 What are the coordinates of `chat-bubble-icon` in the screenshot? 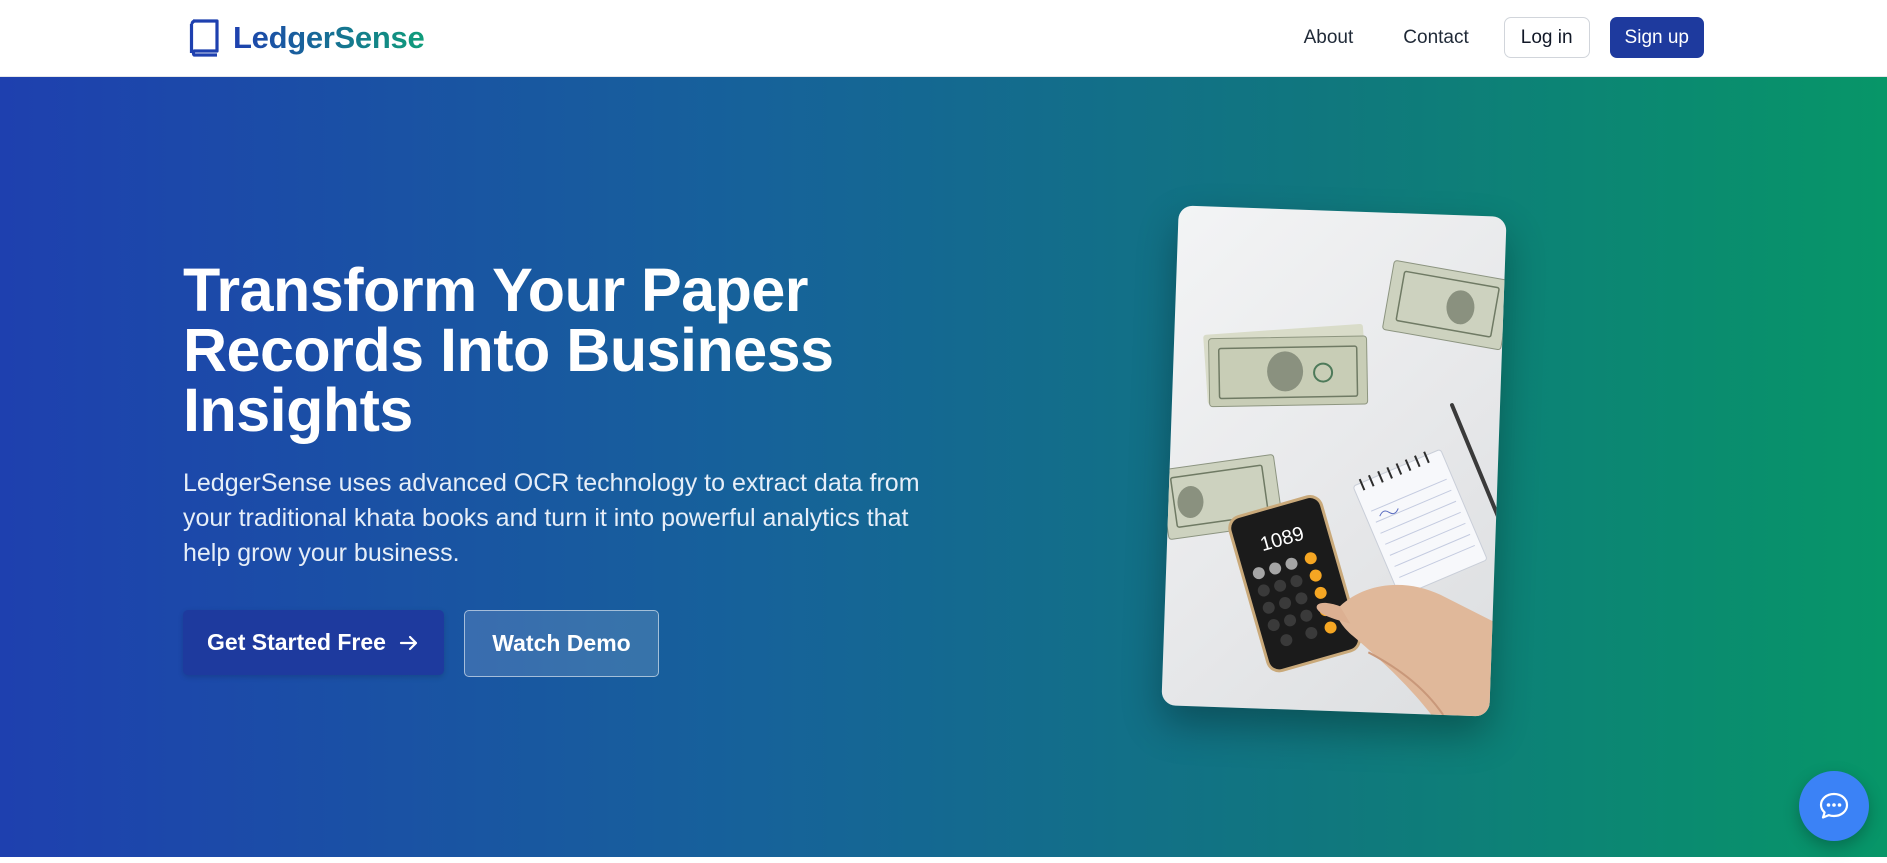 It's located at (1834, 805).